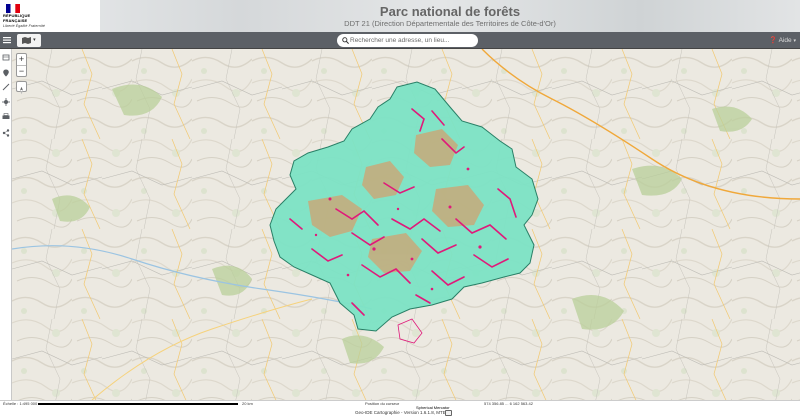  Describe the element at coordinates (21, 70) in the screenshot. I see `zoom-out-button: −` at that location.